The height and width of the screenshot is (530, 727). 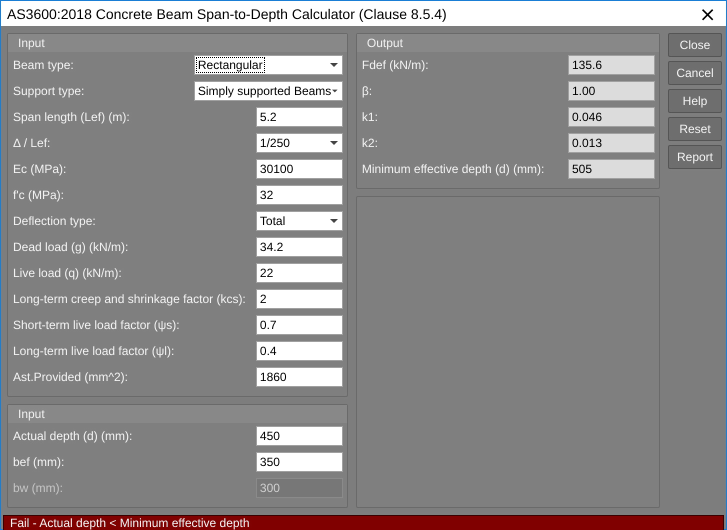 What do you see at coordinates (38, 195) in the screenshot?
I see `field-label: f'c (MPa):` at bounding box center [38, 195].